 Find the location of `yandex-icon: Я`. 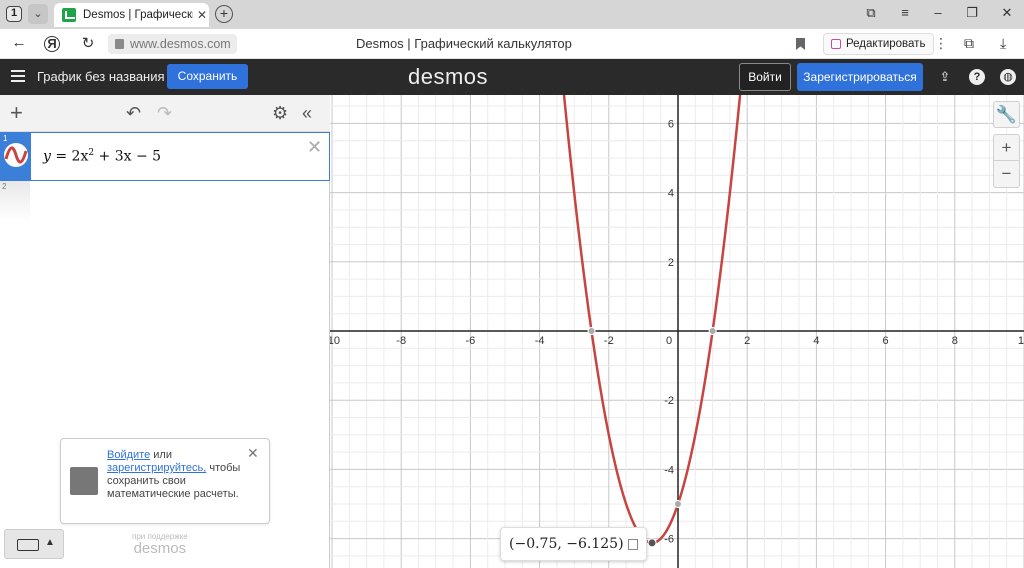

yandex-icon: Я is located at coordinates (52, 44).